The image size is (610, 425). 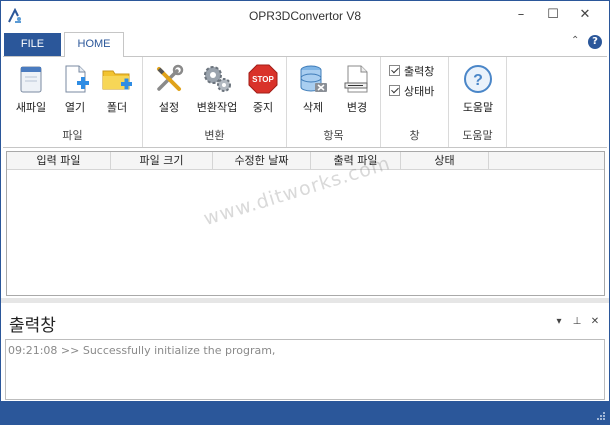 I want to click on delete-button: 삭제, so click(x=313, y=89).